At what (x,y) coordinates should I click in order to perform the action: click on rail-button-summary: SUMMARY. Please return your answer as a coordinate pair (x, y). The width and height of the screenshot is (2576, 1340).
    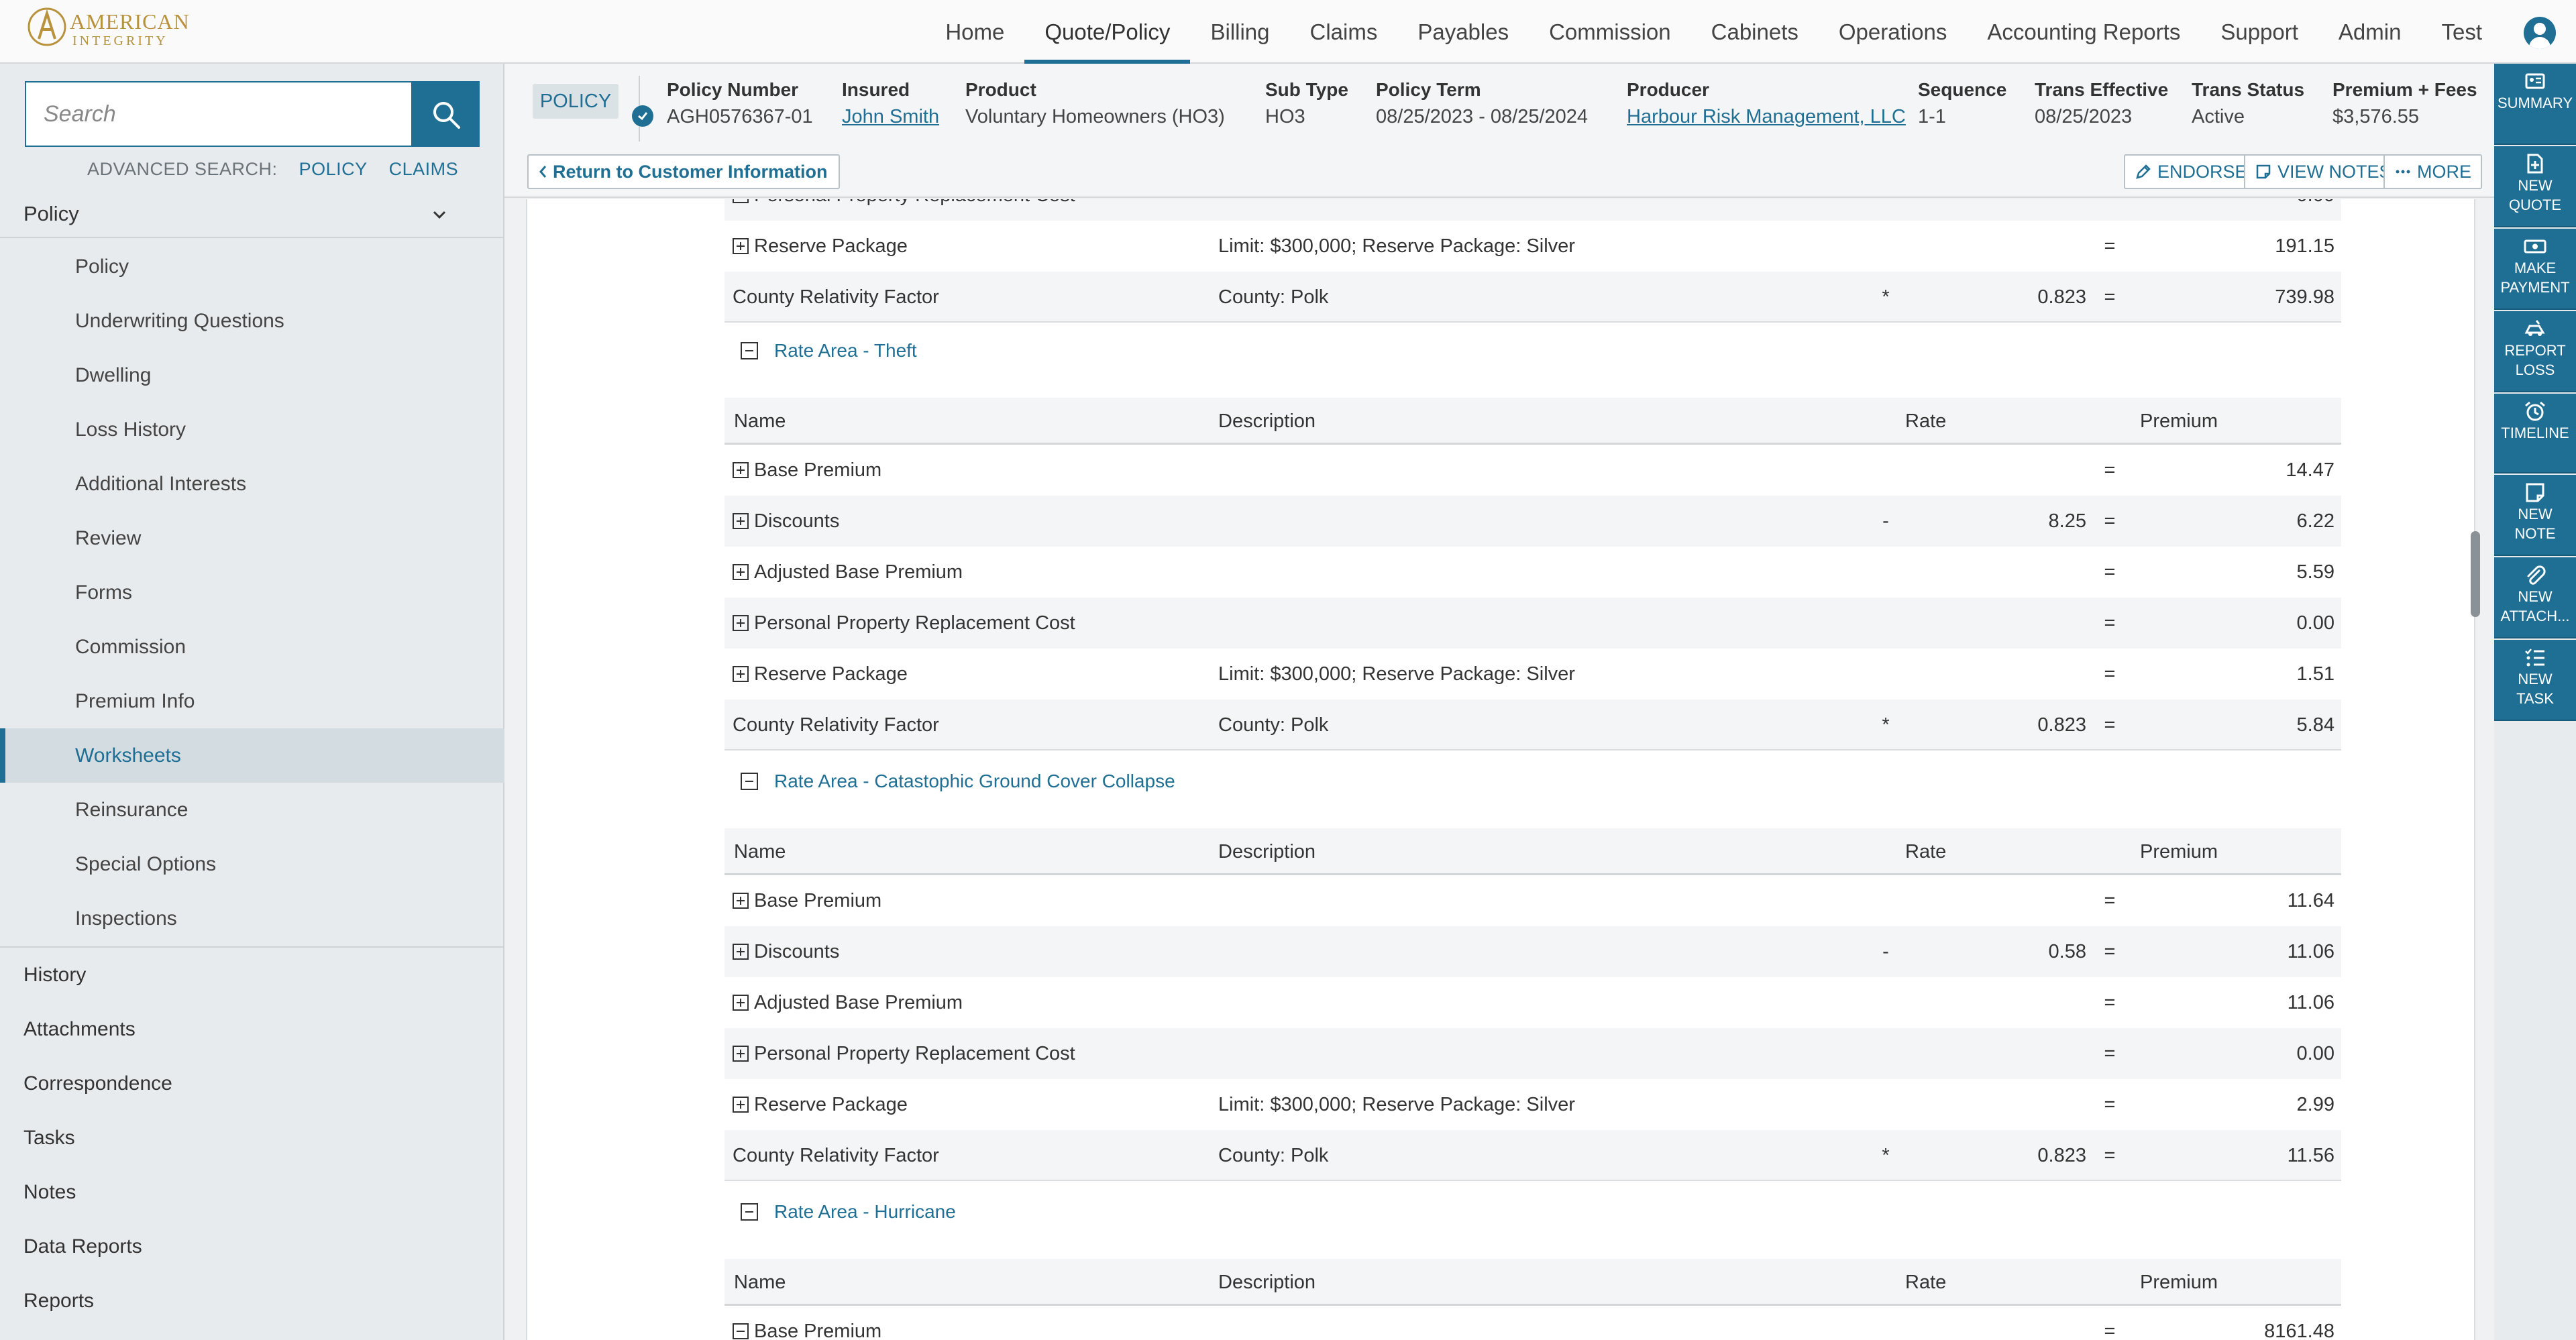
    Looking at the image, I should click on (2535, 104).